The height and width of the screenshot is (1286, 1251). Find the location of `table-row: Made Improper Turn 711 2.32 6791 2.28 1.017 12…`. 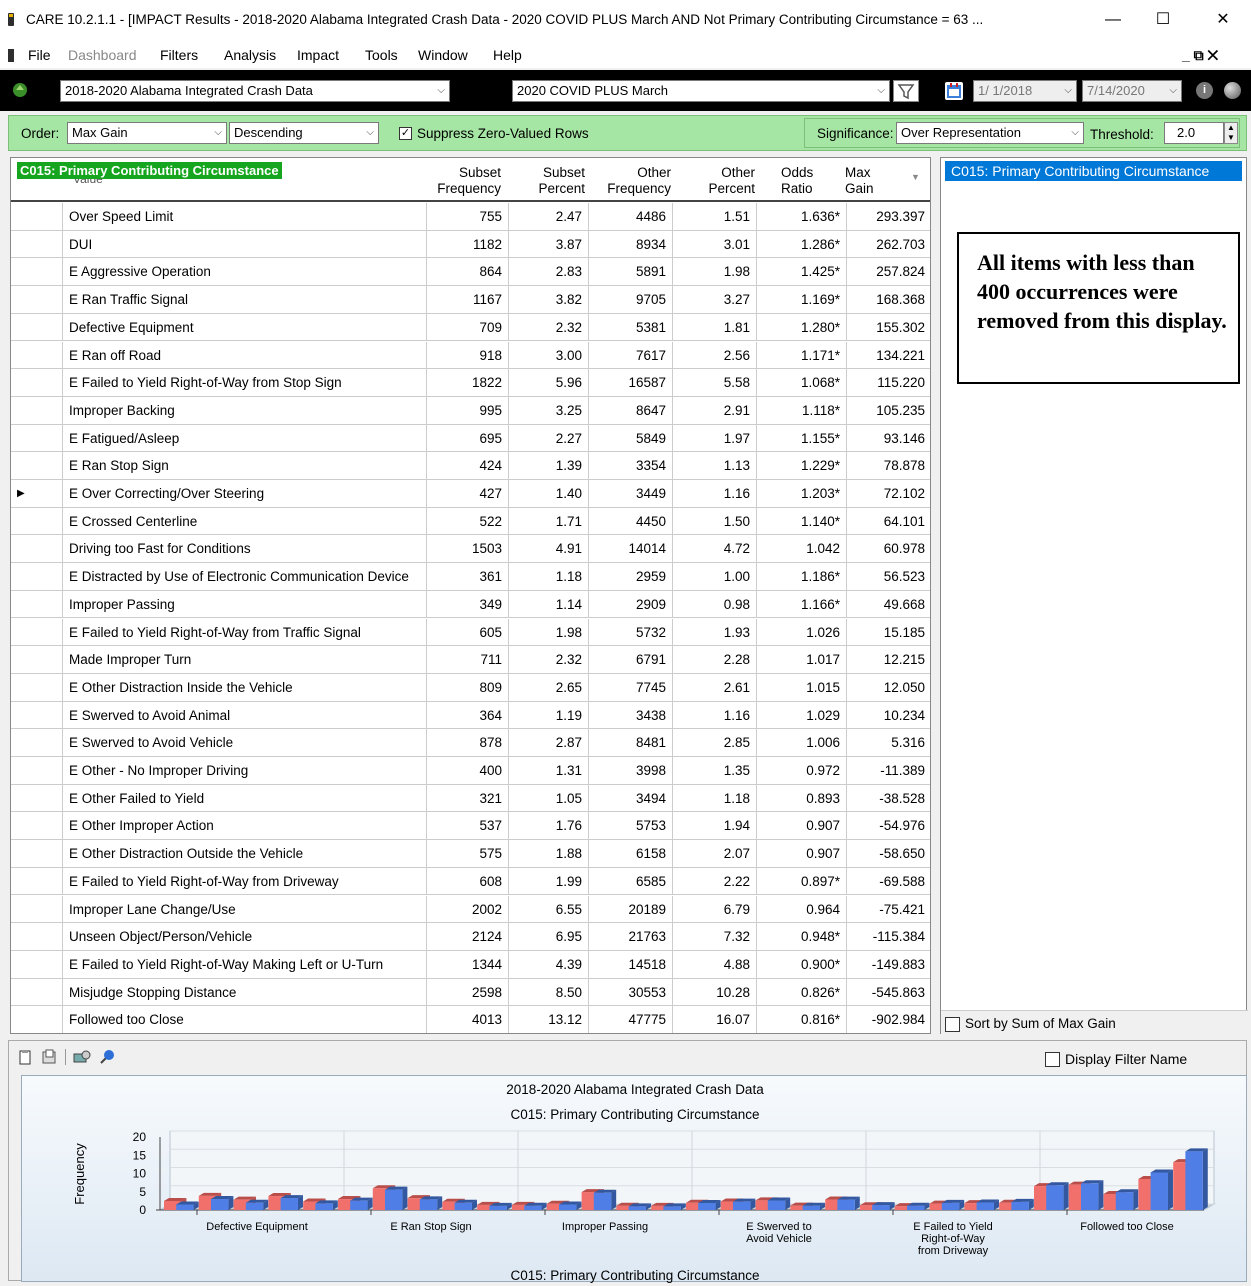

table-row: Made Improper Turn 711 2.32 6791 2.28 1.017 12… is located at coordinates (470, 660).